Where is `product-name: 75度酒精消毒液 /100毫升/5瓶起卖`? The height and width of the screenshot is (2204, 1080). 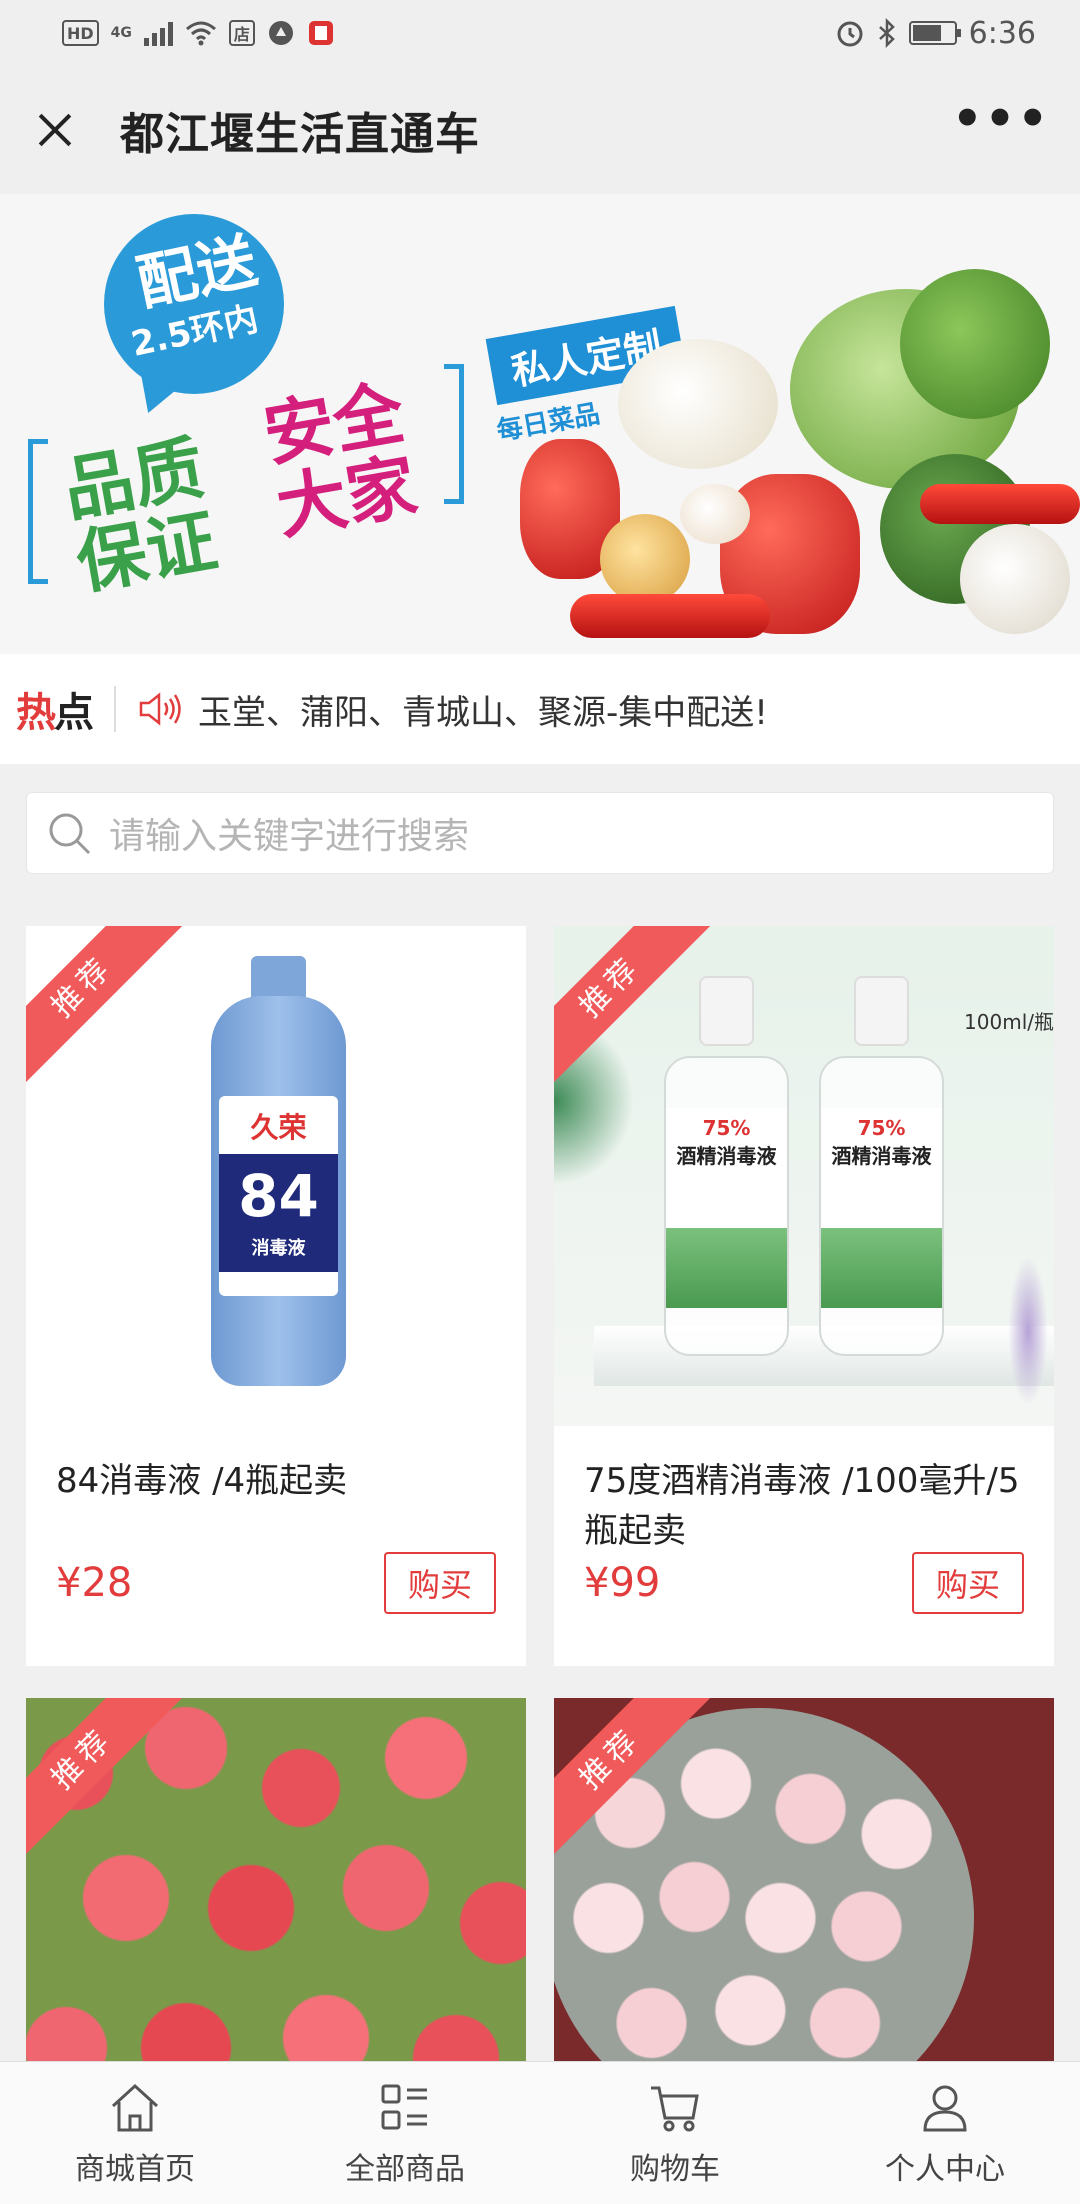
product-name: 75度酒精消毒液 /100毫升/5瓶起卖 is located at coordinates (804, 1491).